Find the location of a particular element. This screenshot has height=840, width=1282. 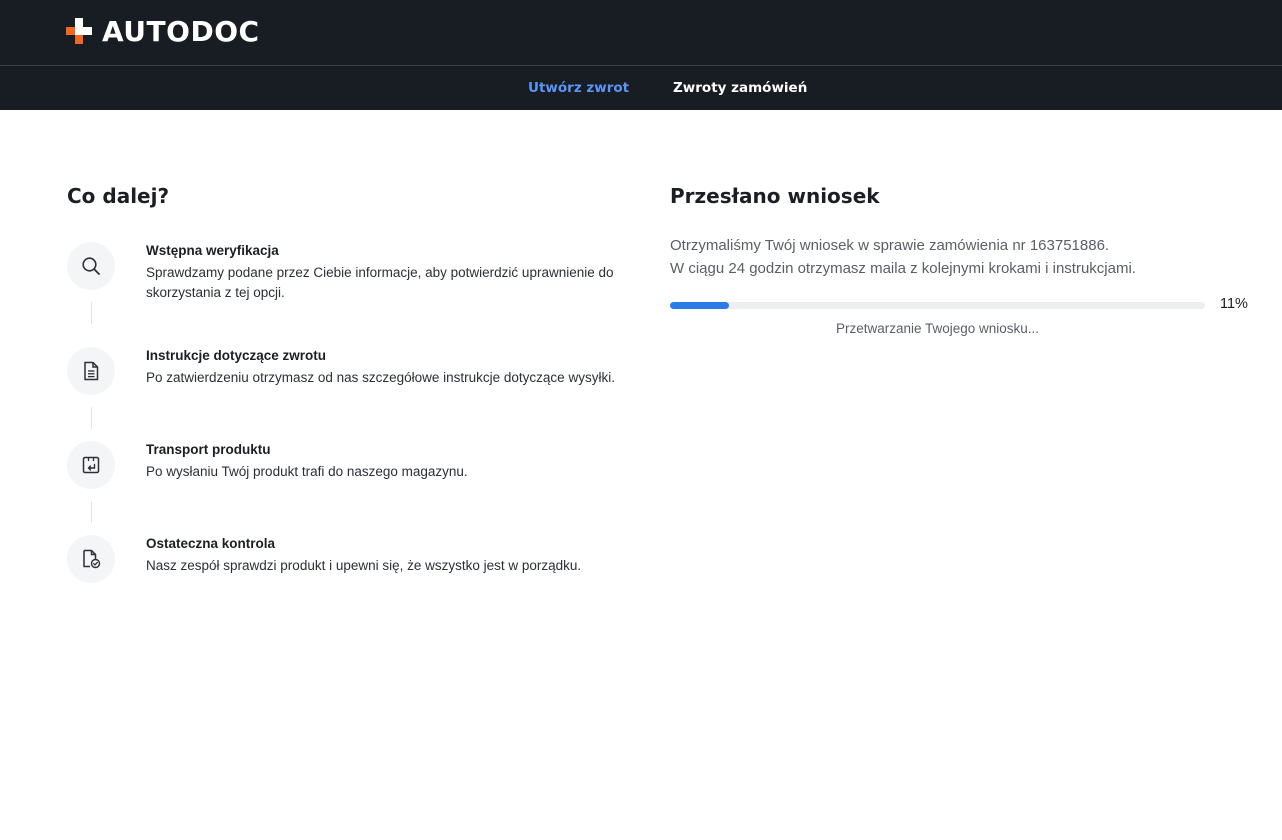

autodoc-logo: AUTODOC is located at coordinates (163, 31).